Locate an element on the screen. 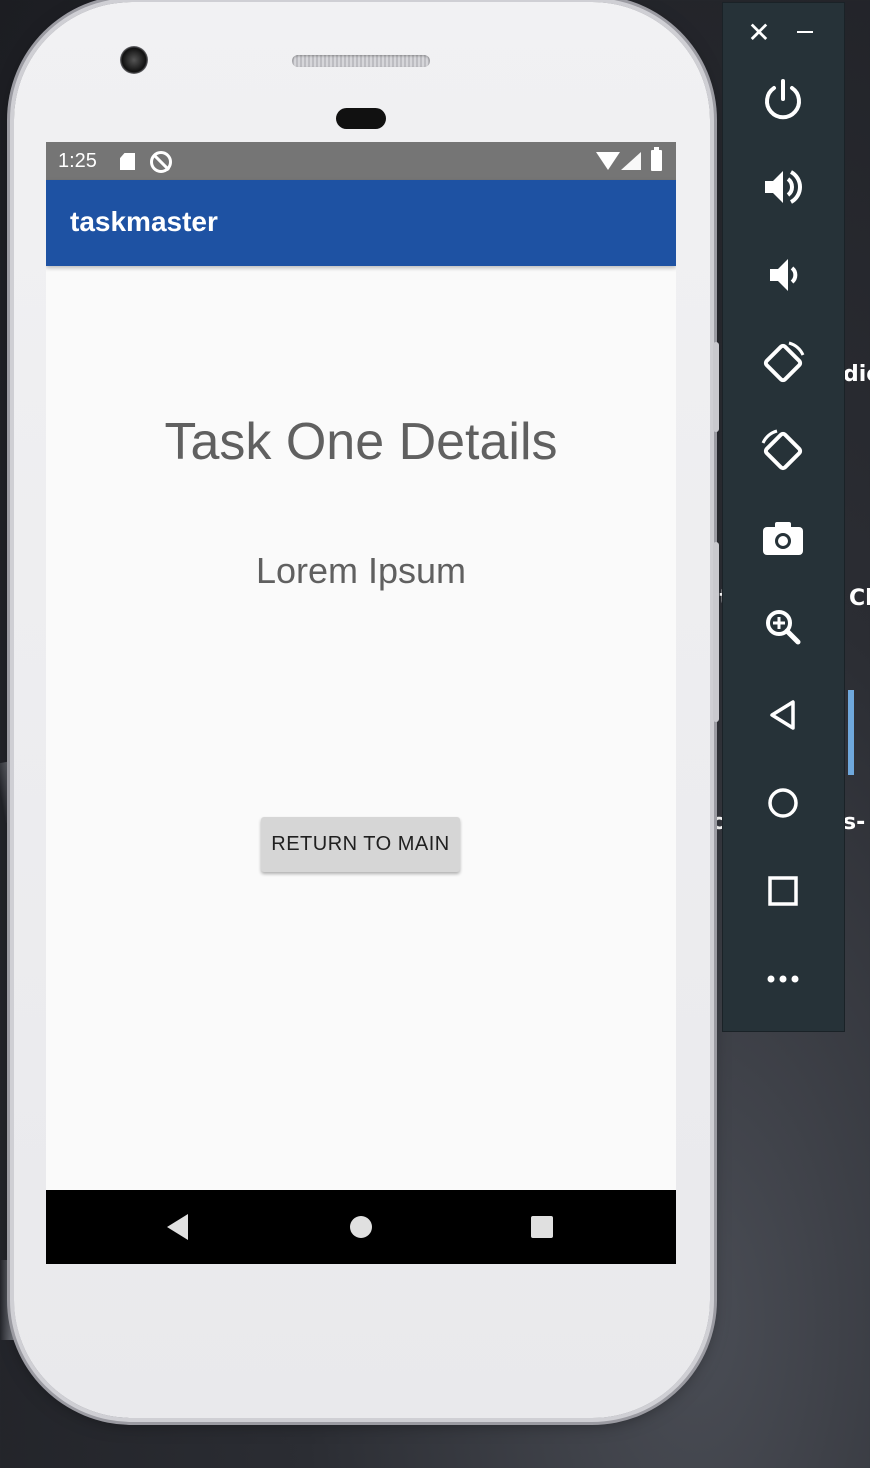  battery-icon is located at coordinates (656, 159).